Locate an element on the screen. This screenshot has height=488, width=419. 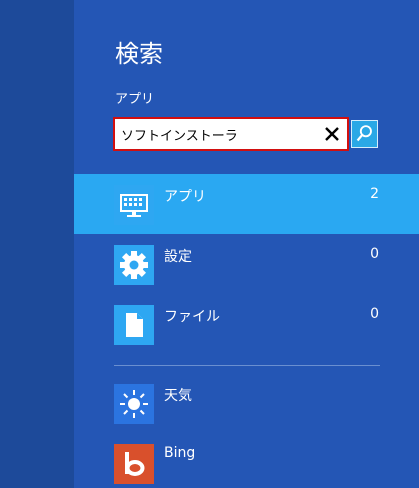
bing-icon is located at coordinates (135, 464).